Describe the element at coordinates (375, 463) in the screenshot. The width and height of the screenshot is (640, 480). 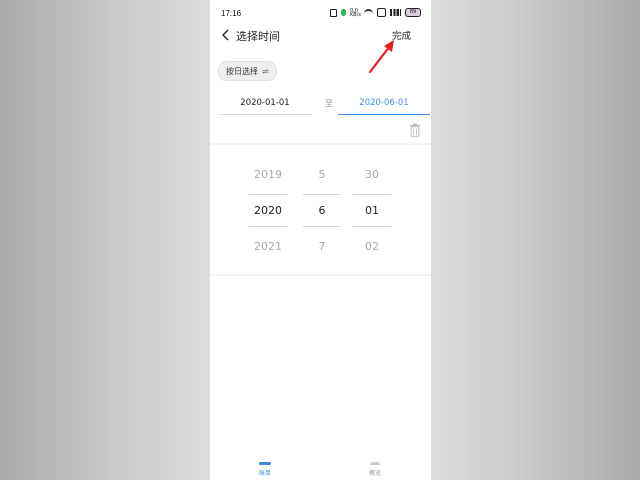
I see `overview-tab-icon` at that location.